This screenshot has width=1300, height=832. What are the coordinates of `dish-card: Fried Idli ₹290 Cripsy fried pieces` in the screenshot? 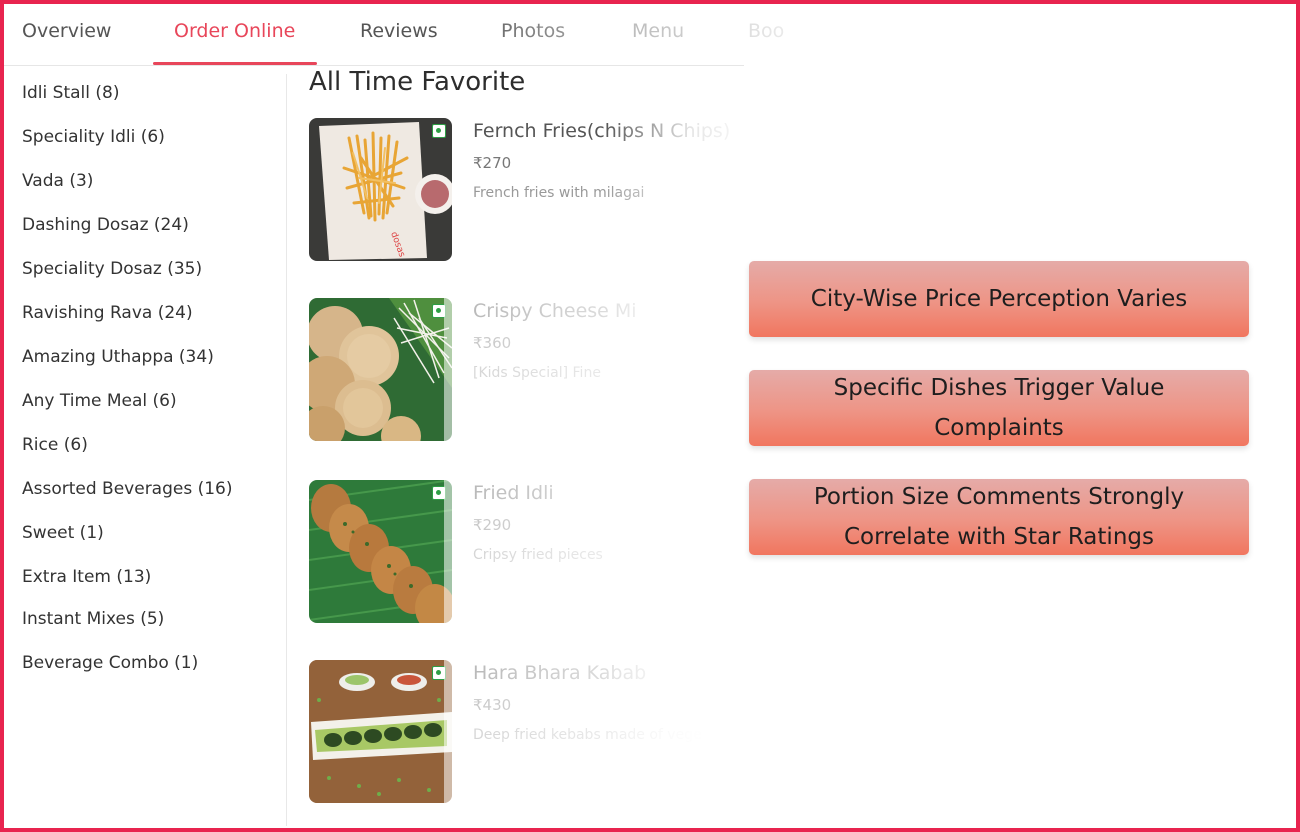 It's located at (529, 552).